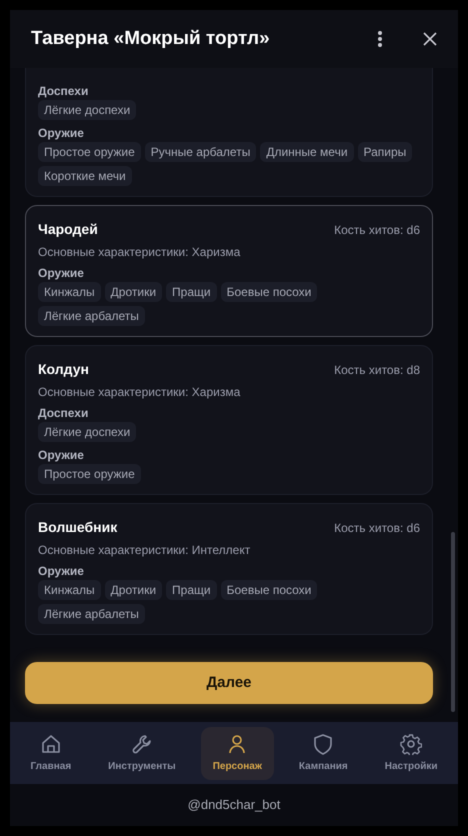 Image resolution: width=468 pixels, height=836 pixels. Describe the element at coordinates (430, 39) in the screenshot. I see `close-icon` at that location.